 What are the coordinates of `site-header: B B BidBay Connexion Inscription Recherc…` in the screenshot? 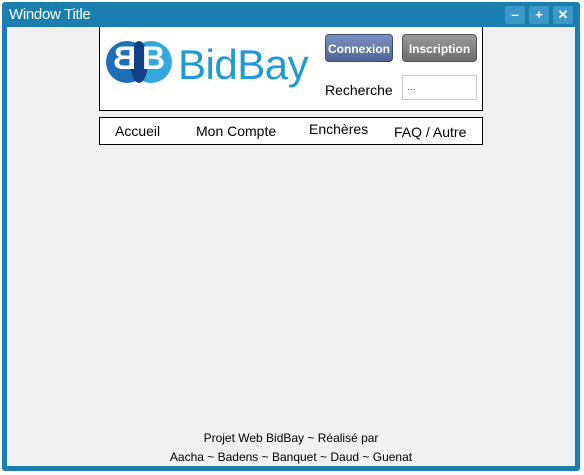 It's located at (291, 69).